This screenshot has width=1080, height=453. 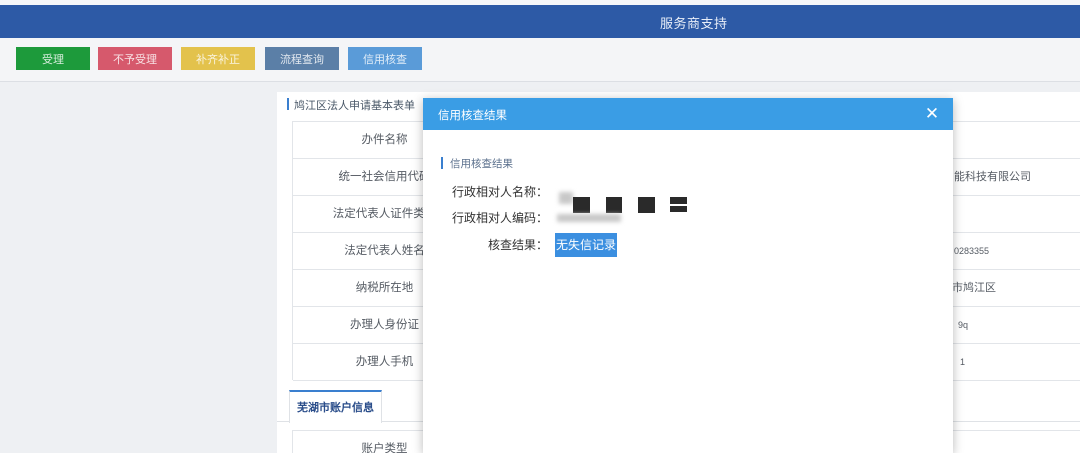 I want to click on redaction-line, so click(x=678, y=205).